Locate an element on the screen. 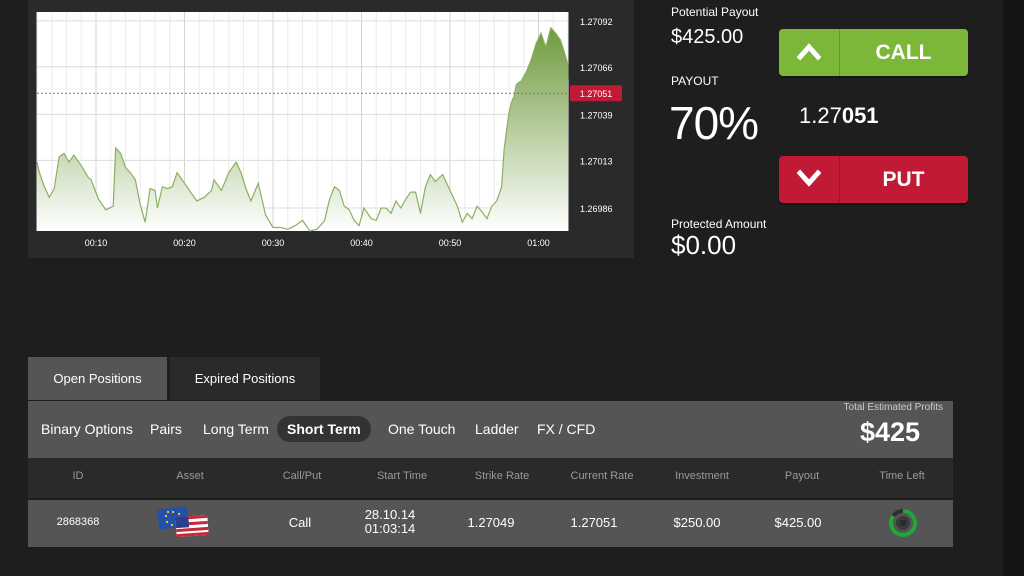 The image size is (1024, 576). chart-x-tick-label: 00:10 is located at coordinates (96, 243).